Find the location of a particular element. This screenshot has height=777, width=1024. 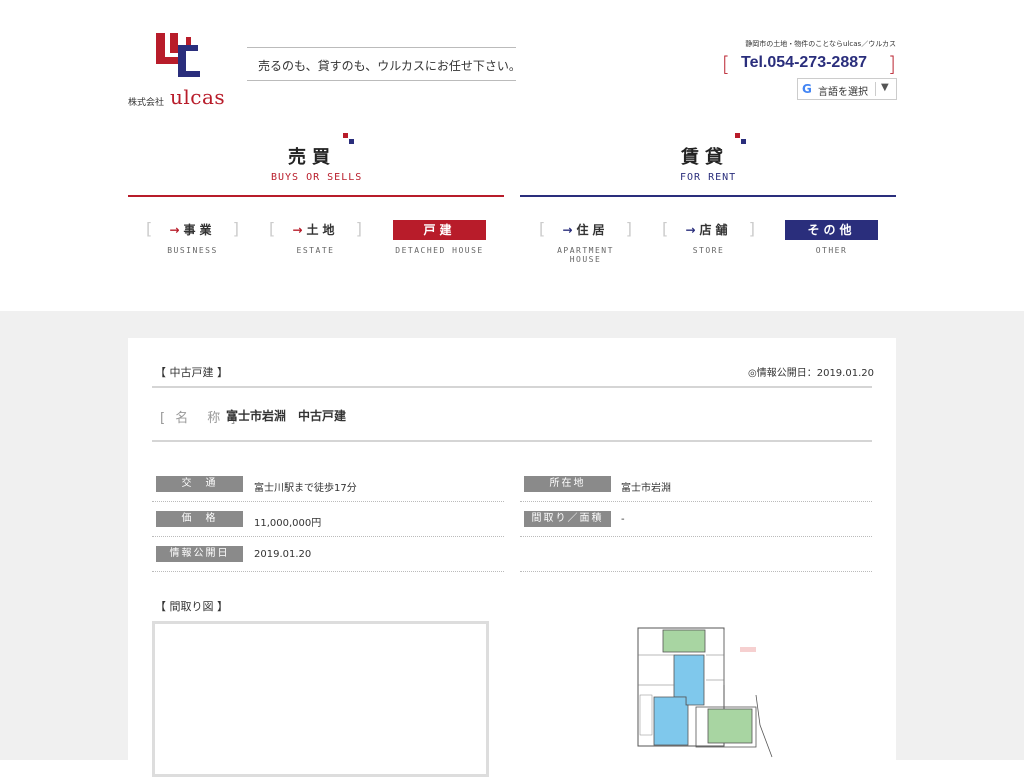

info-label-price: 価 格 is located at coordinates (199, 519).